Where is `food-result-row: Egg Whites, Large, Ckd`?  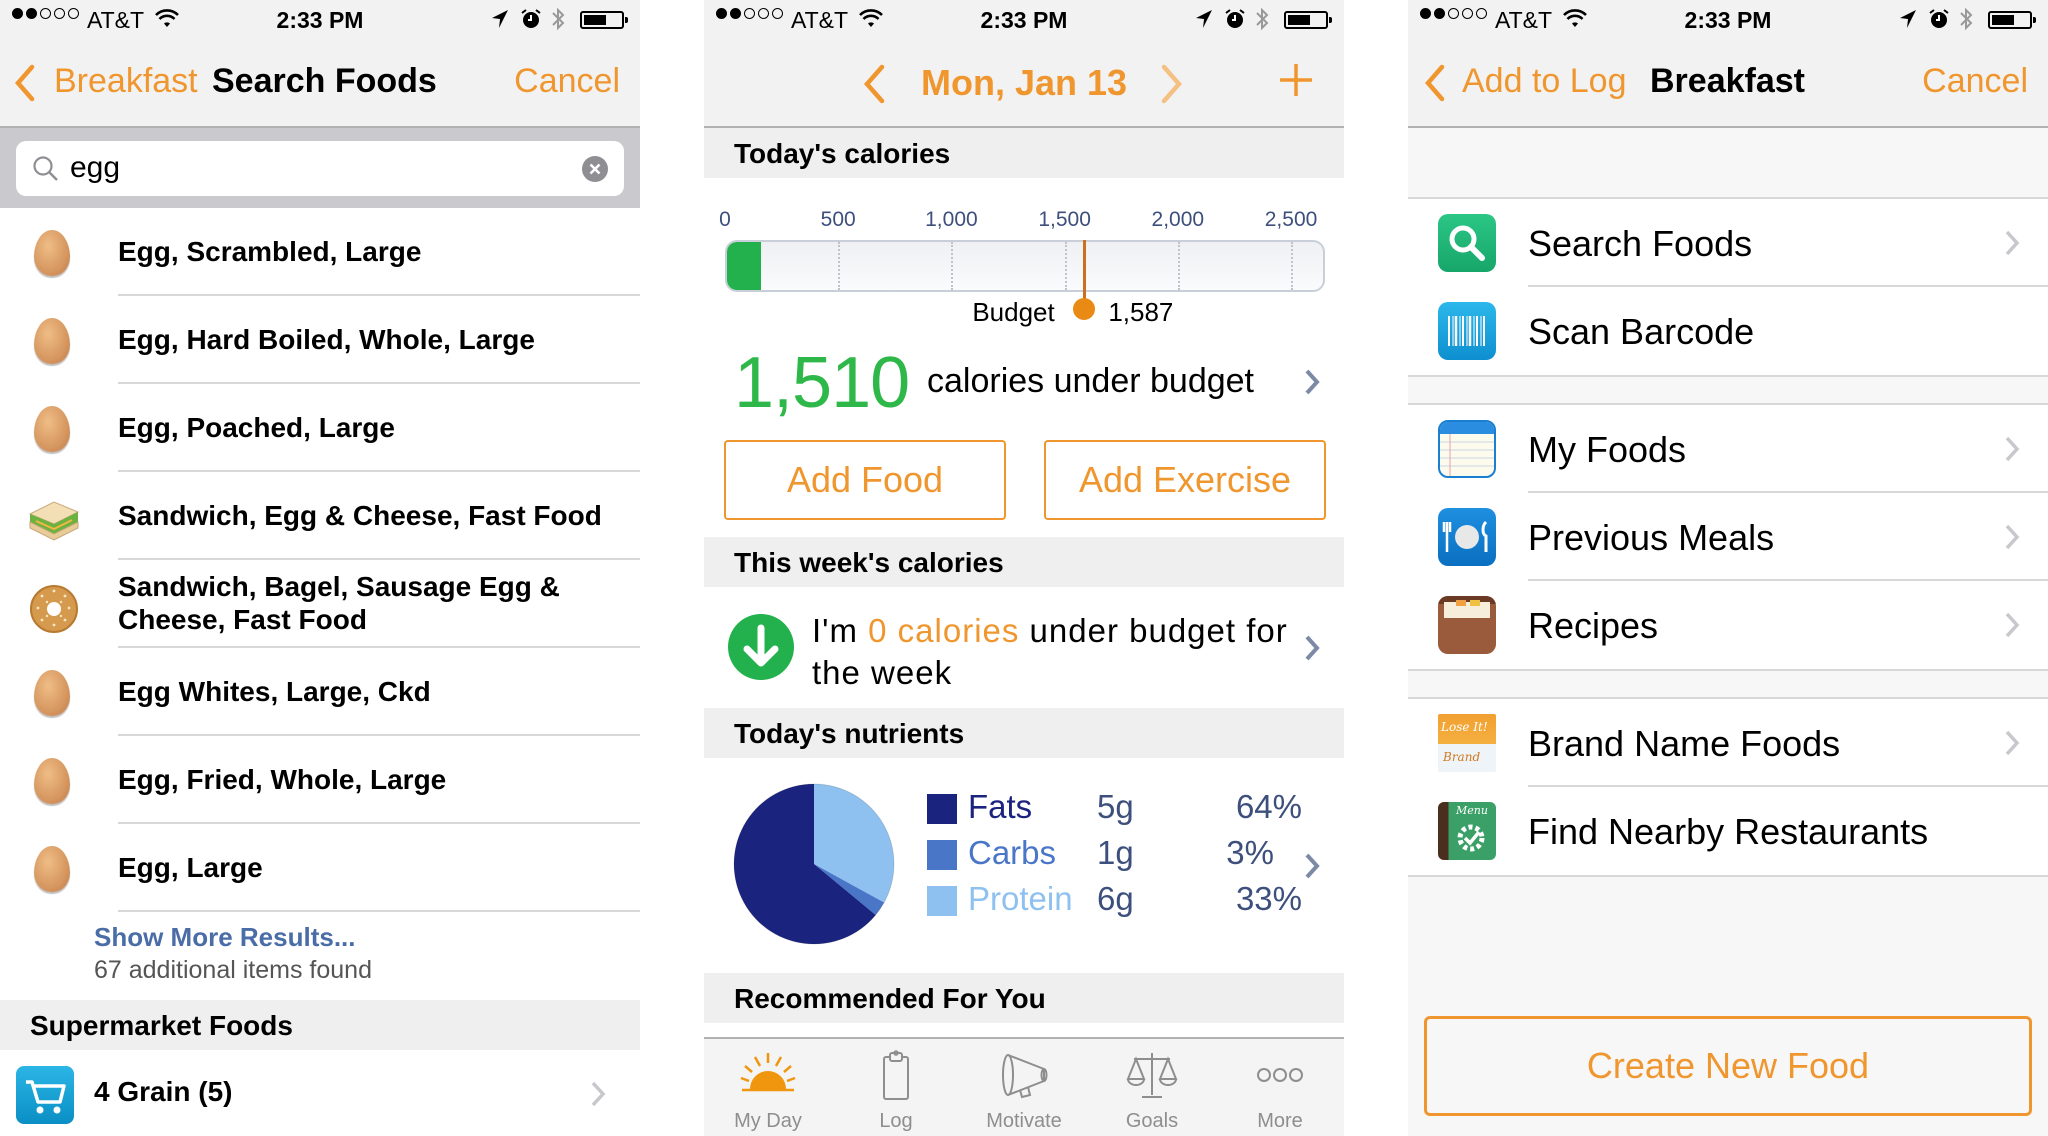
food-result-row: Egg Whites, Large, Ckd is located at coordinates (320, 692).